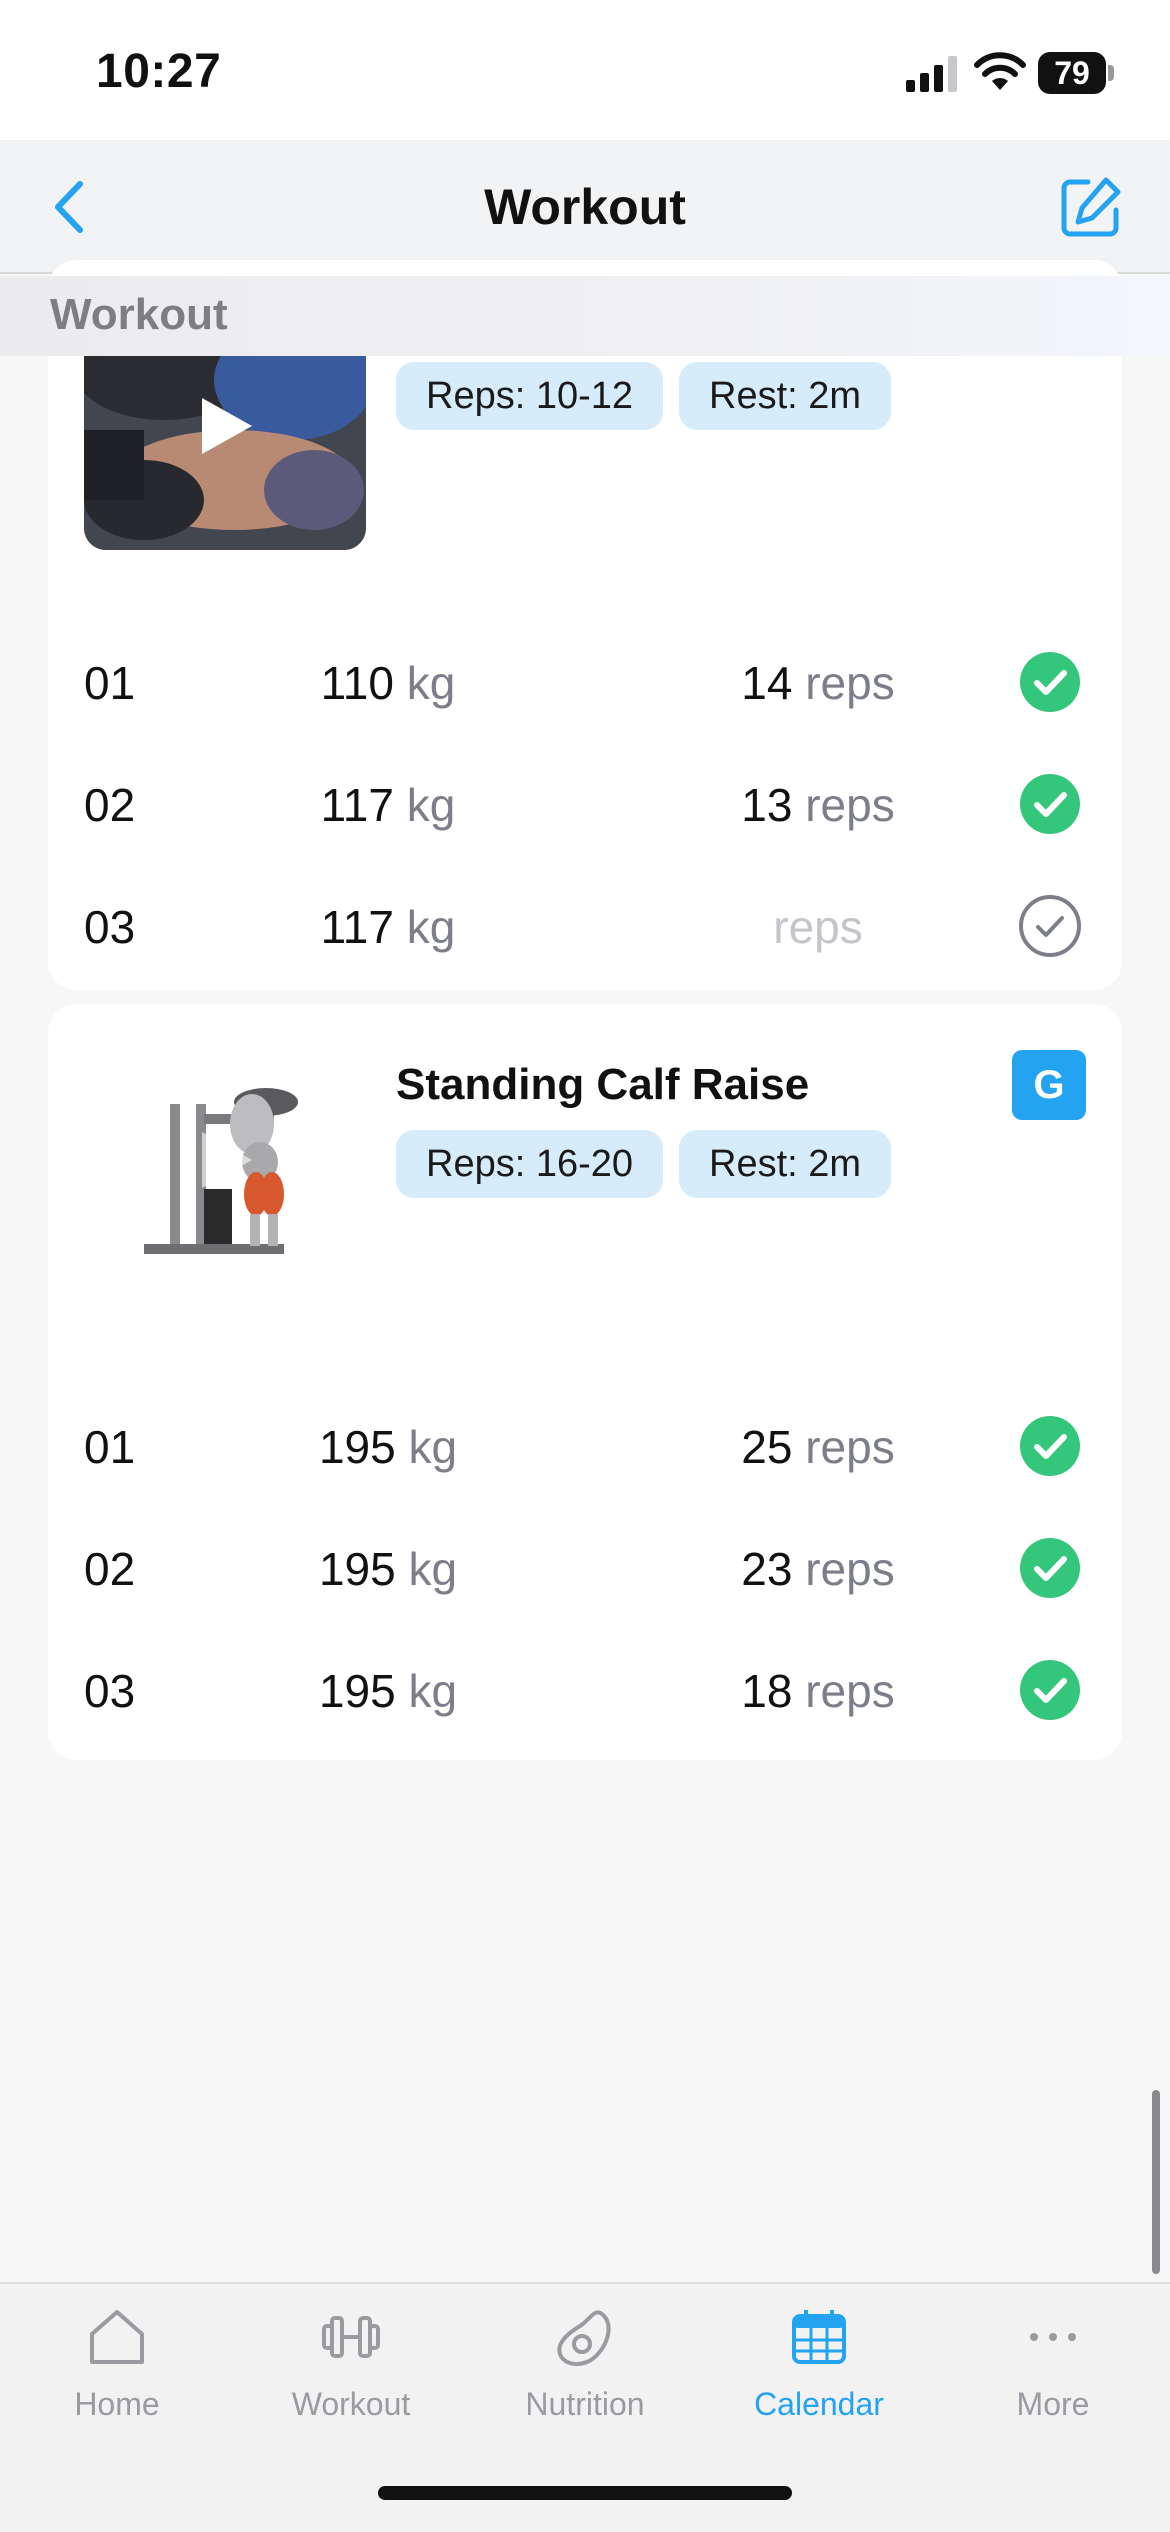 This screenshot has height=2532, width=1170. Describe the element at coordinates (1053, 2337) in the screenshot. I see `more-icon` at that location.